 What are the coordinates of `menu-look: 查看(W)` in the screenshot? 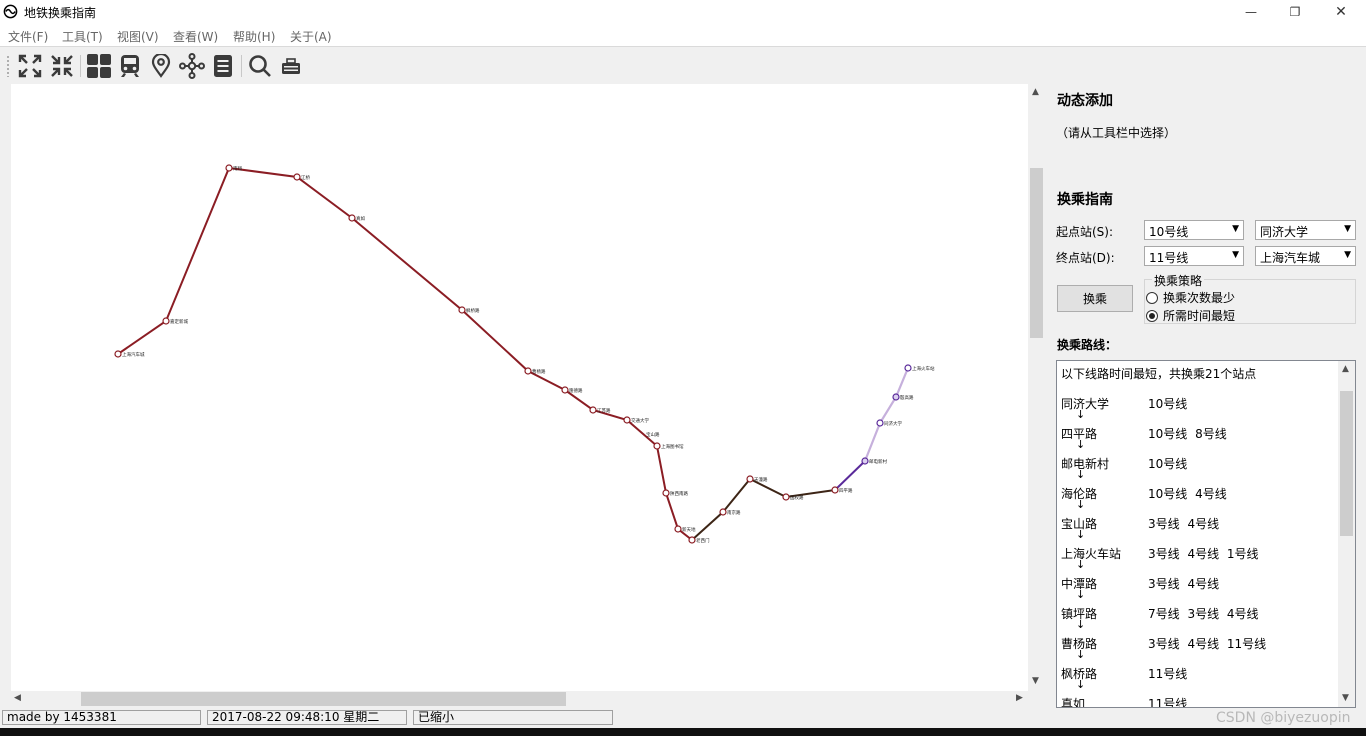 It's located at (195, 36).